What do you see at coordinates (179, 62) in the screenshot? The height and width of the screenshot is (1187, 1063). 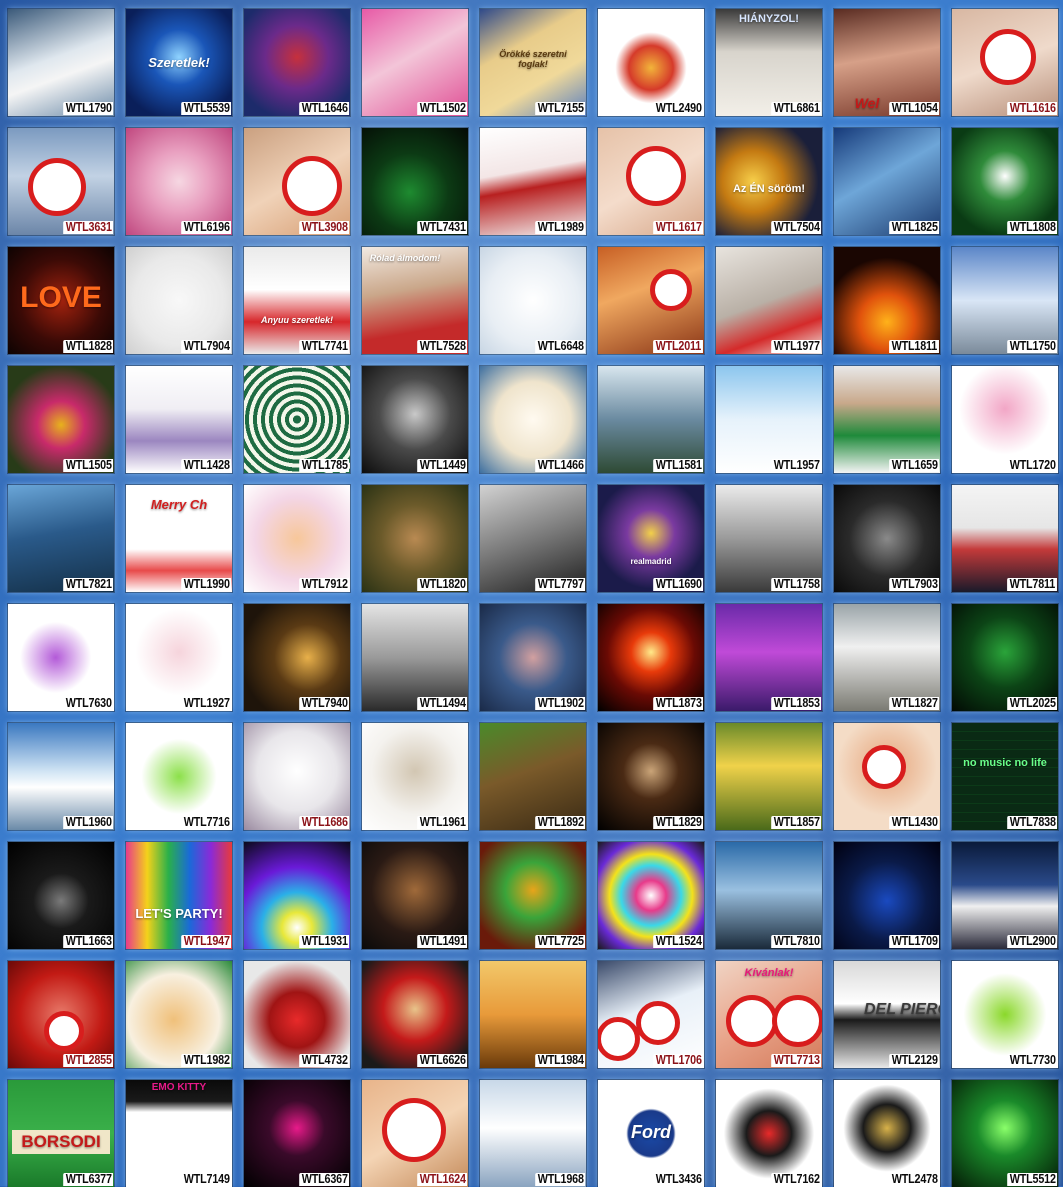 I see `wallpaper-tile: Szeretlek! WTL5539` at bounding box center [179, 62].